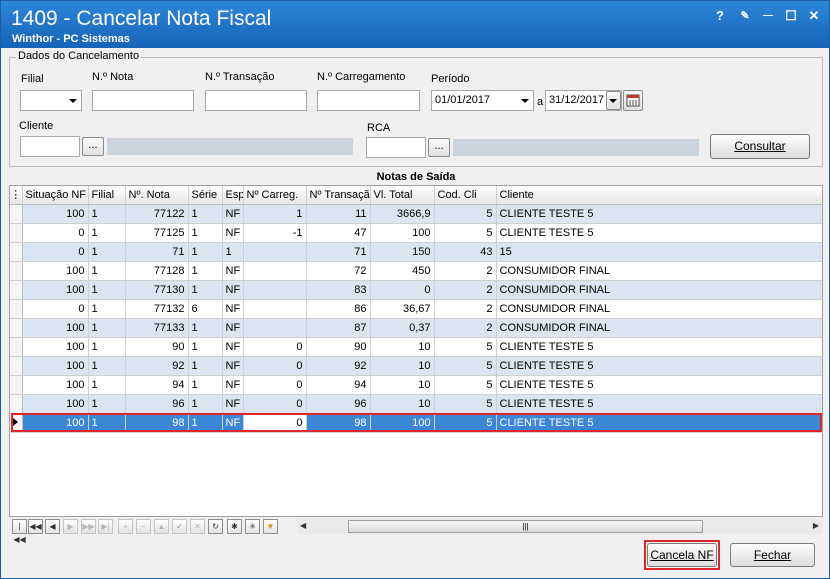  What do you see at coordinates (157, 214) in the screenshot?
I see `table-cell: 77122` at bounding box center [157, 214].